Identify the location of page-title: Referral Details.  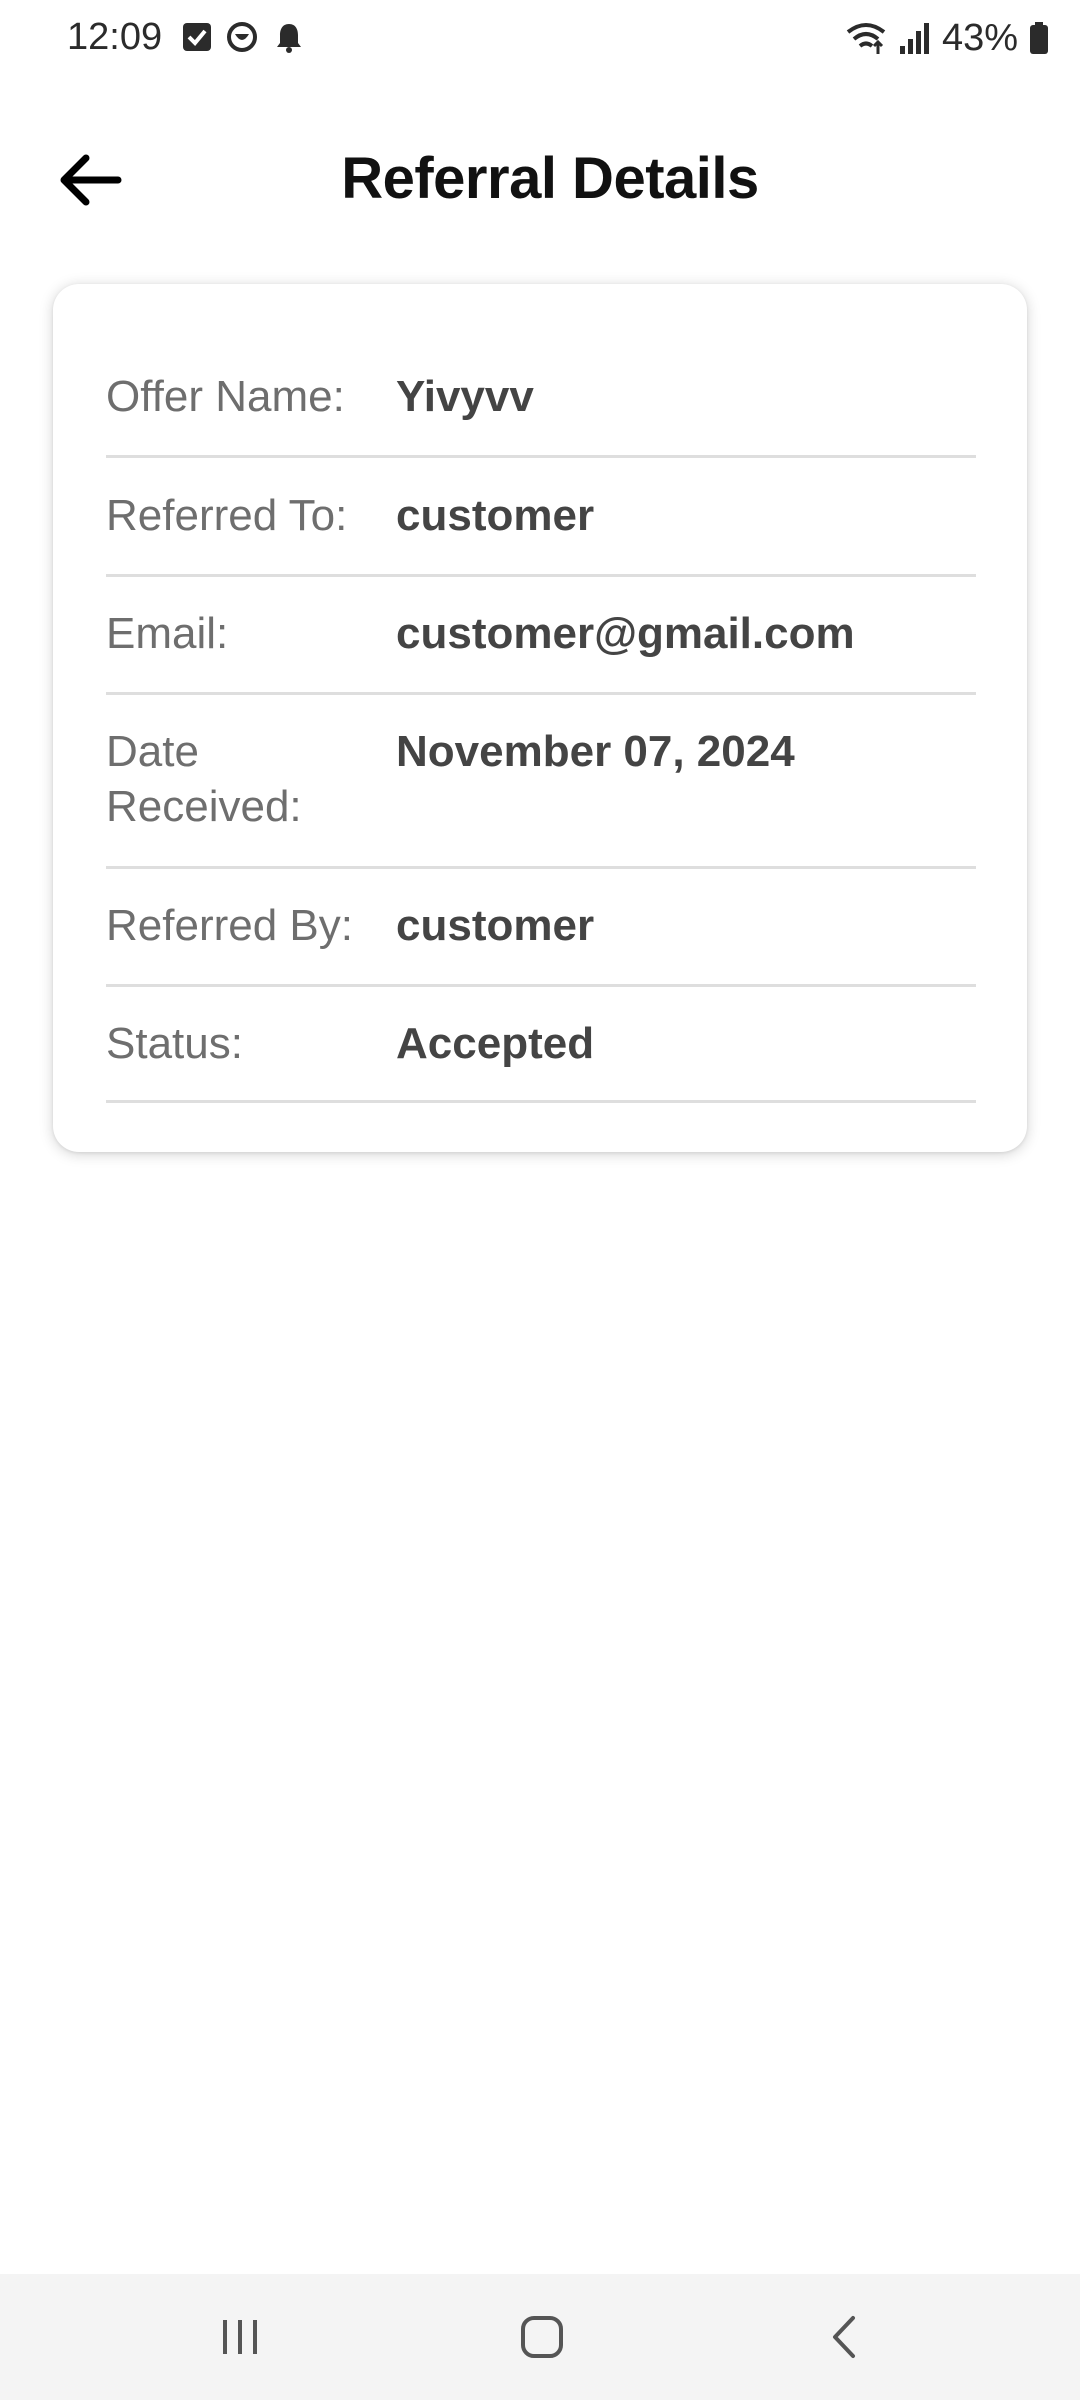
(550, 178).